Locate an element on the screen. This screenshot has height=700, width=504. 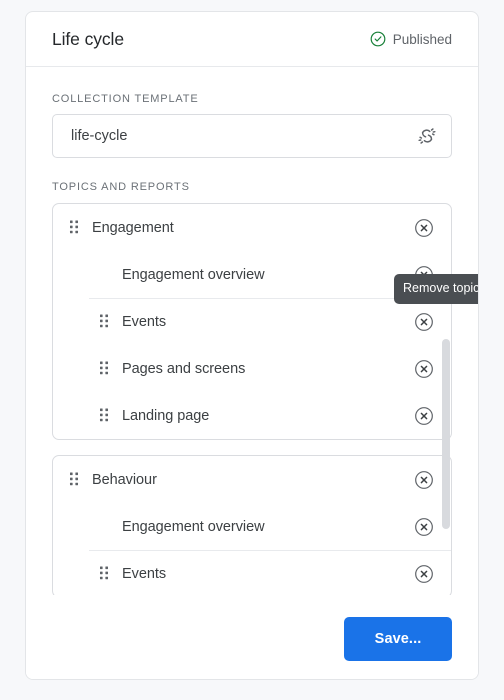
report-label: Landing page is located at coordinates (166, 415).